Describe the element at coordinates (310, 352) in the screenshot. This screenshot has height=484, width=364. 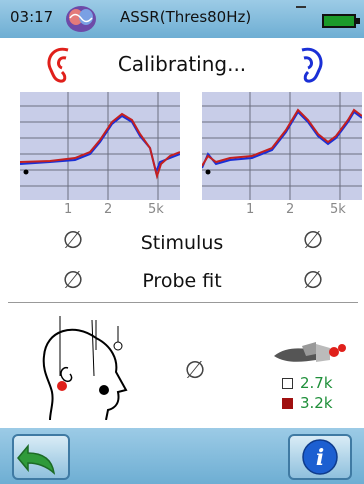
I see `probe-icon` at that location.